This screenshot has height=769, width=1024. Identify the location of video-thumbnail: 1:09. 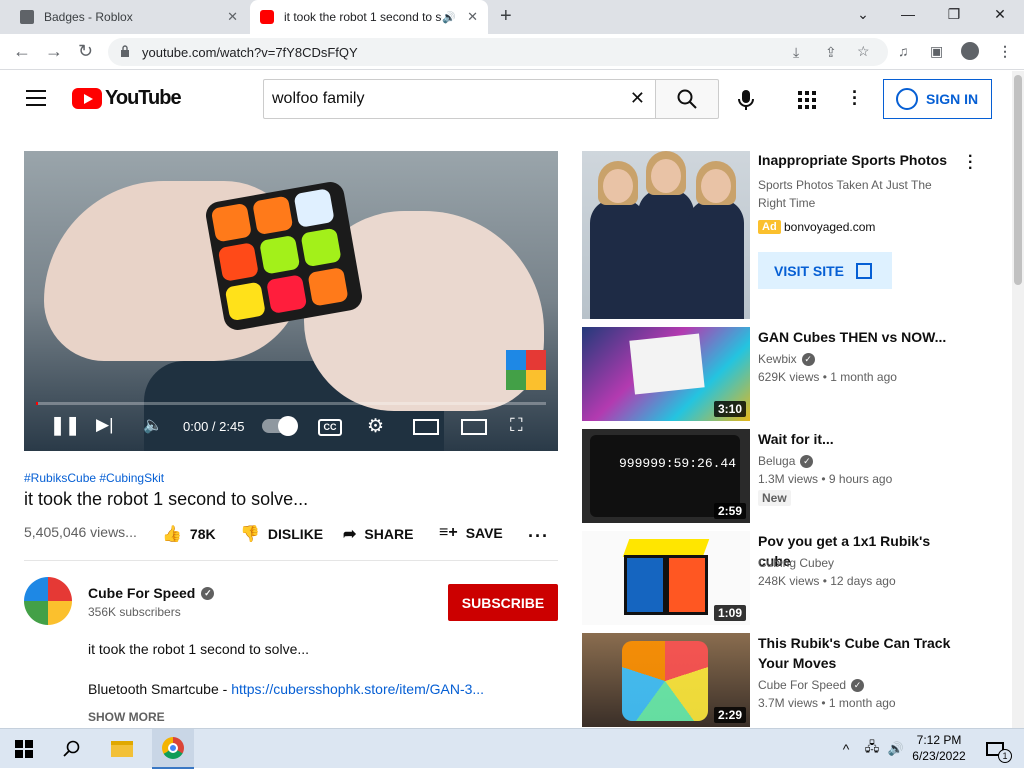
(666, 578).